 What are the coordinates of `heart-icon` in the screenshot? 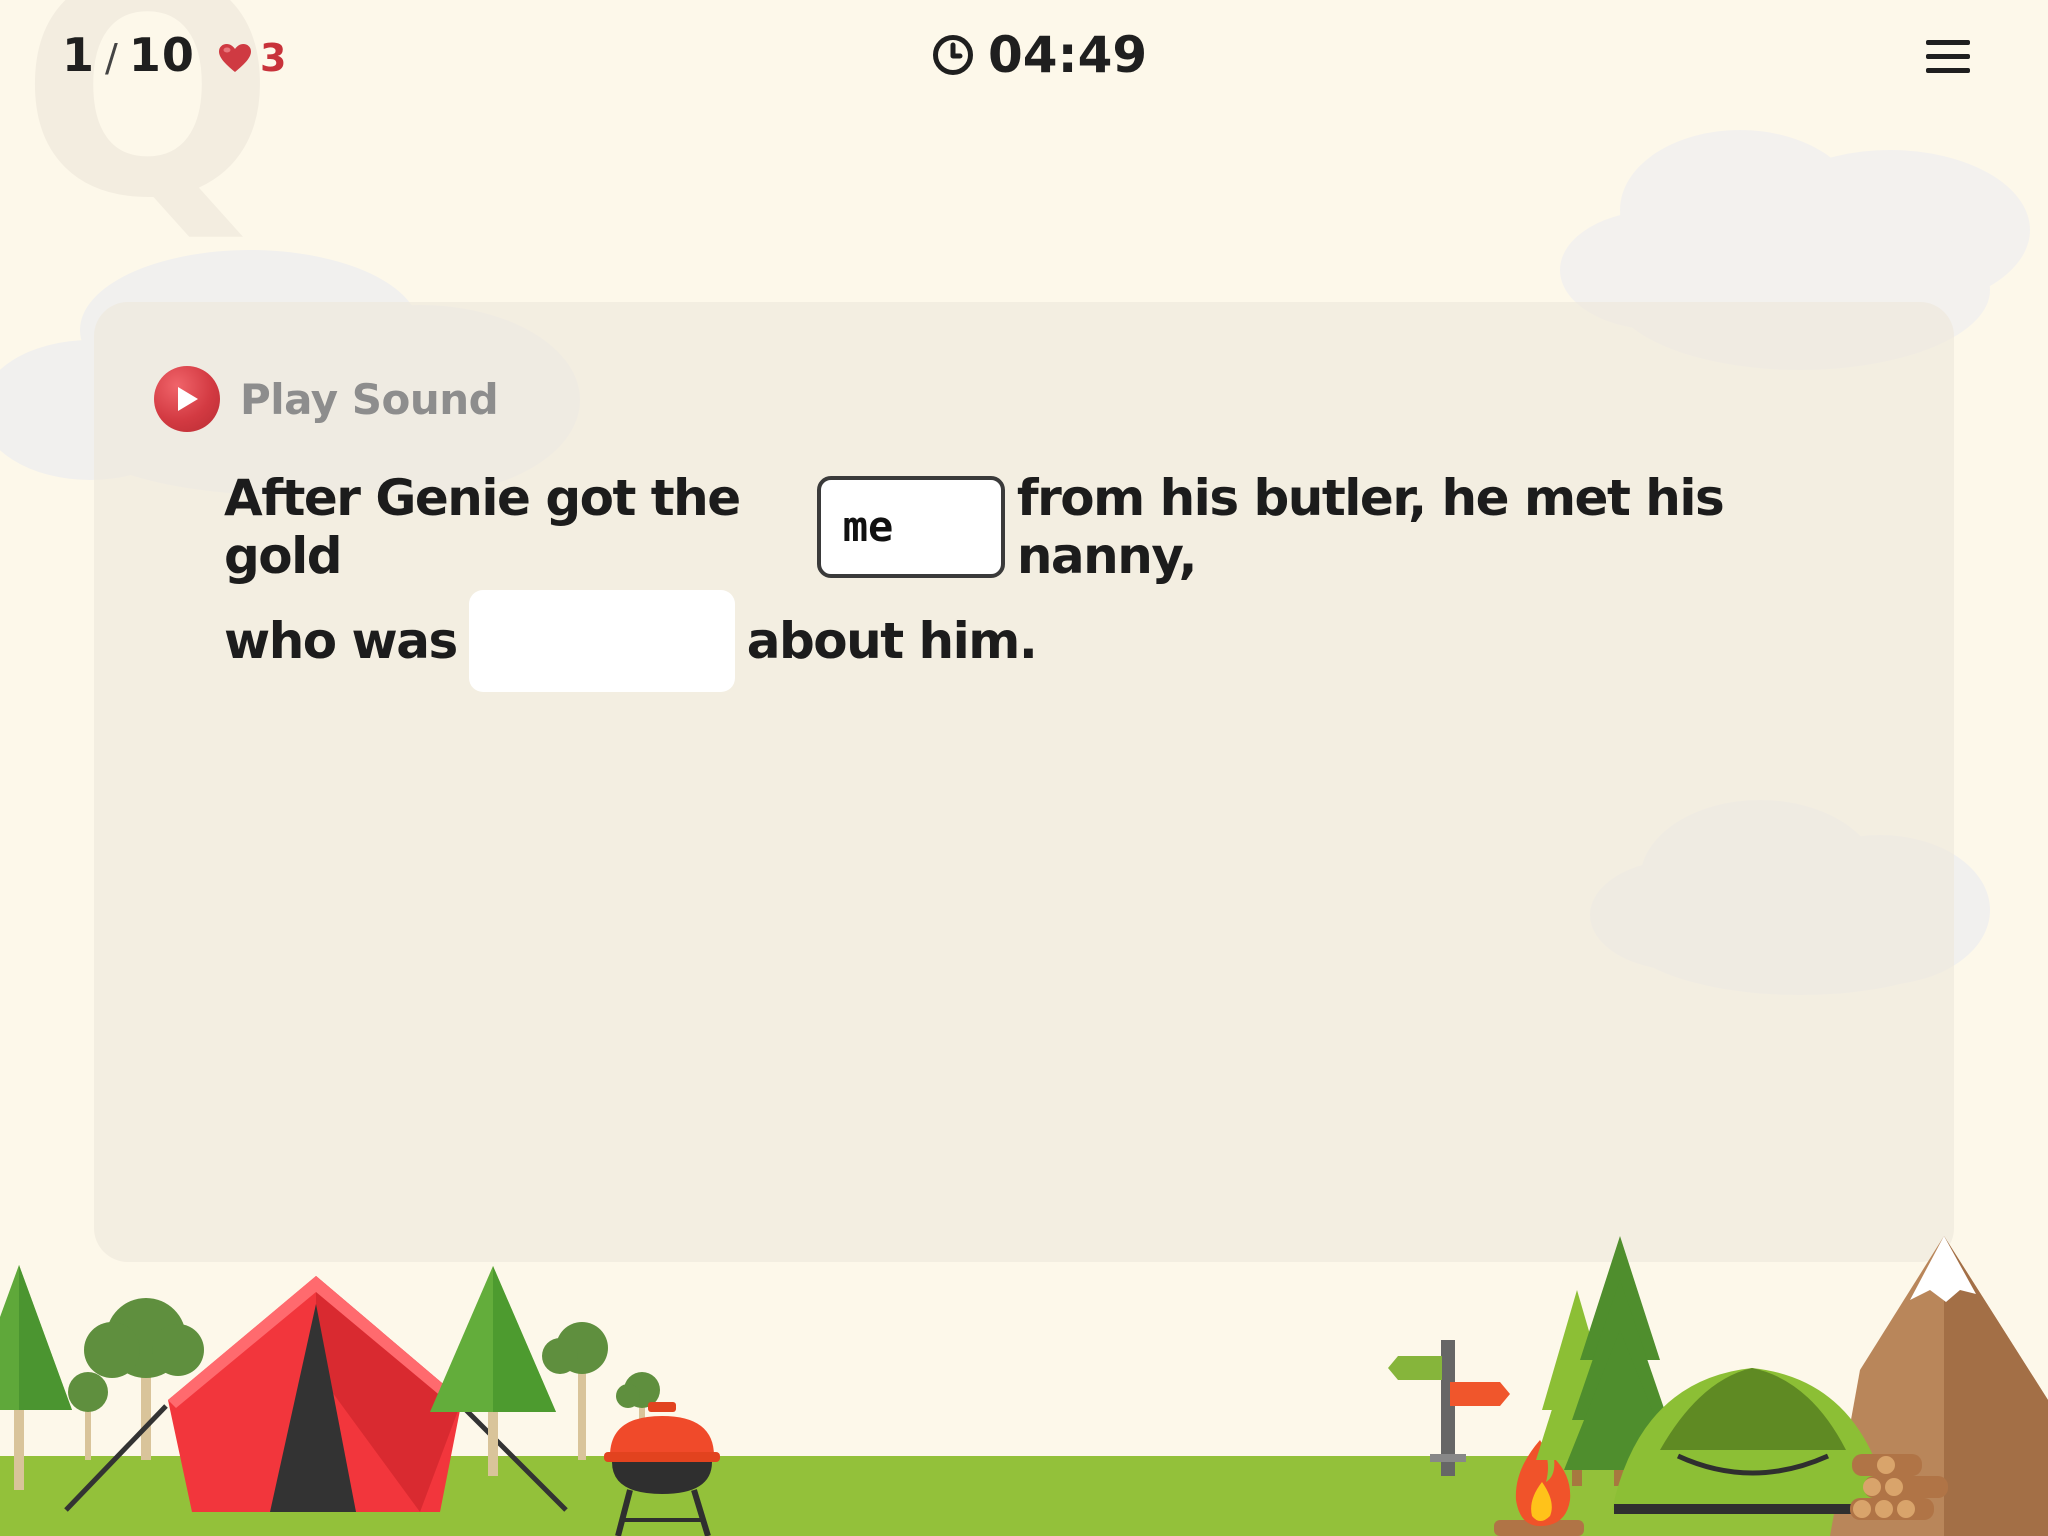 It's located at (235, 58).